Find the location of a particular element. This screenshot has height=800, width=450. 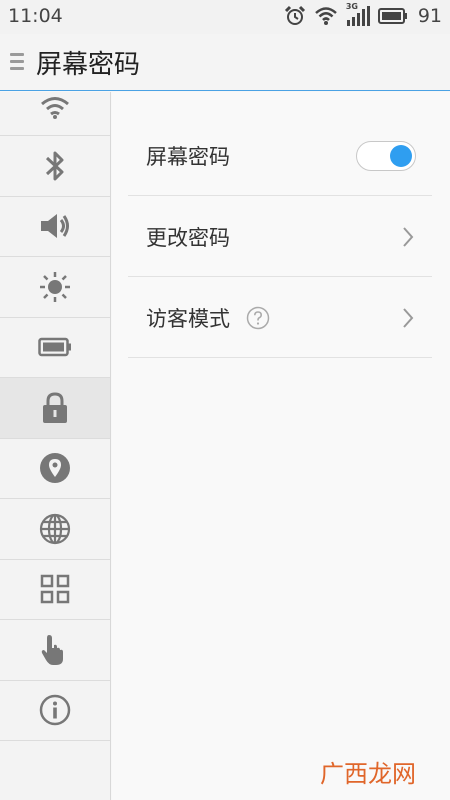

sidebar-item-lock-screen is located at coordinates (55, 408).